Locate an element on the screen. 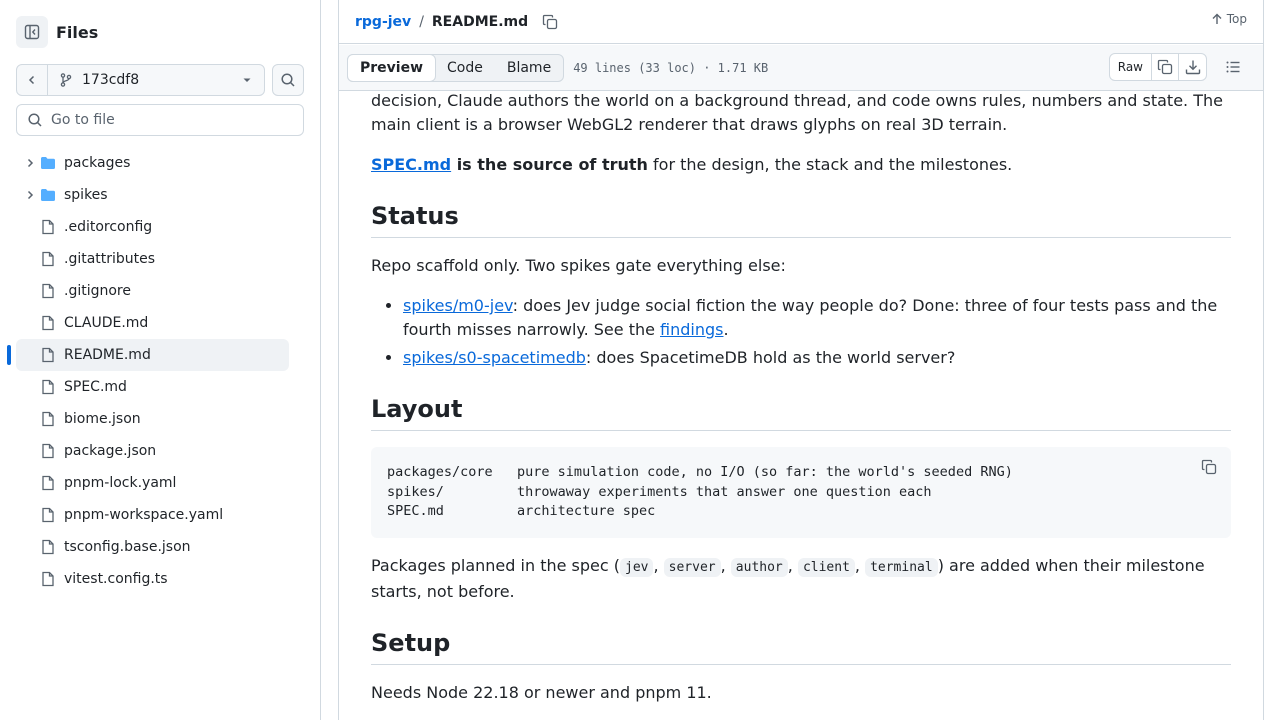 This screenshot has height=720, width=1280. view-mode-tabs: Preview Code Blame is located at coordinates (456, 67).